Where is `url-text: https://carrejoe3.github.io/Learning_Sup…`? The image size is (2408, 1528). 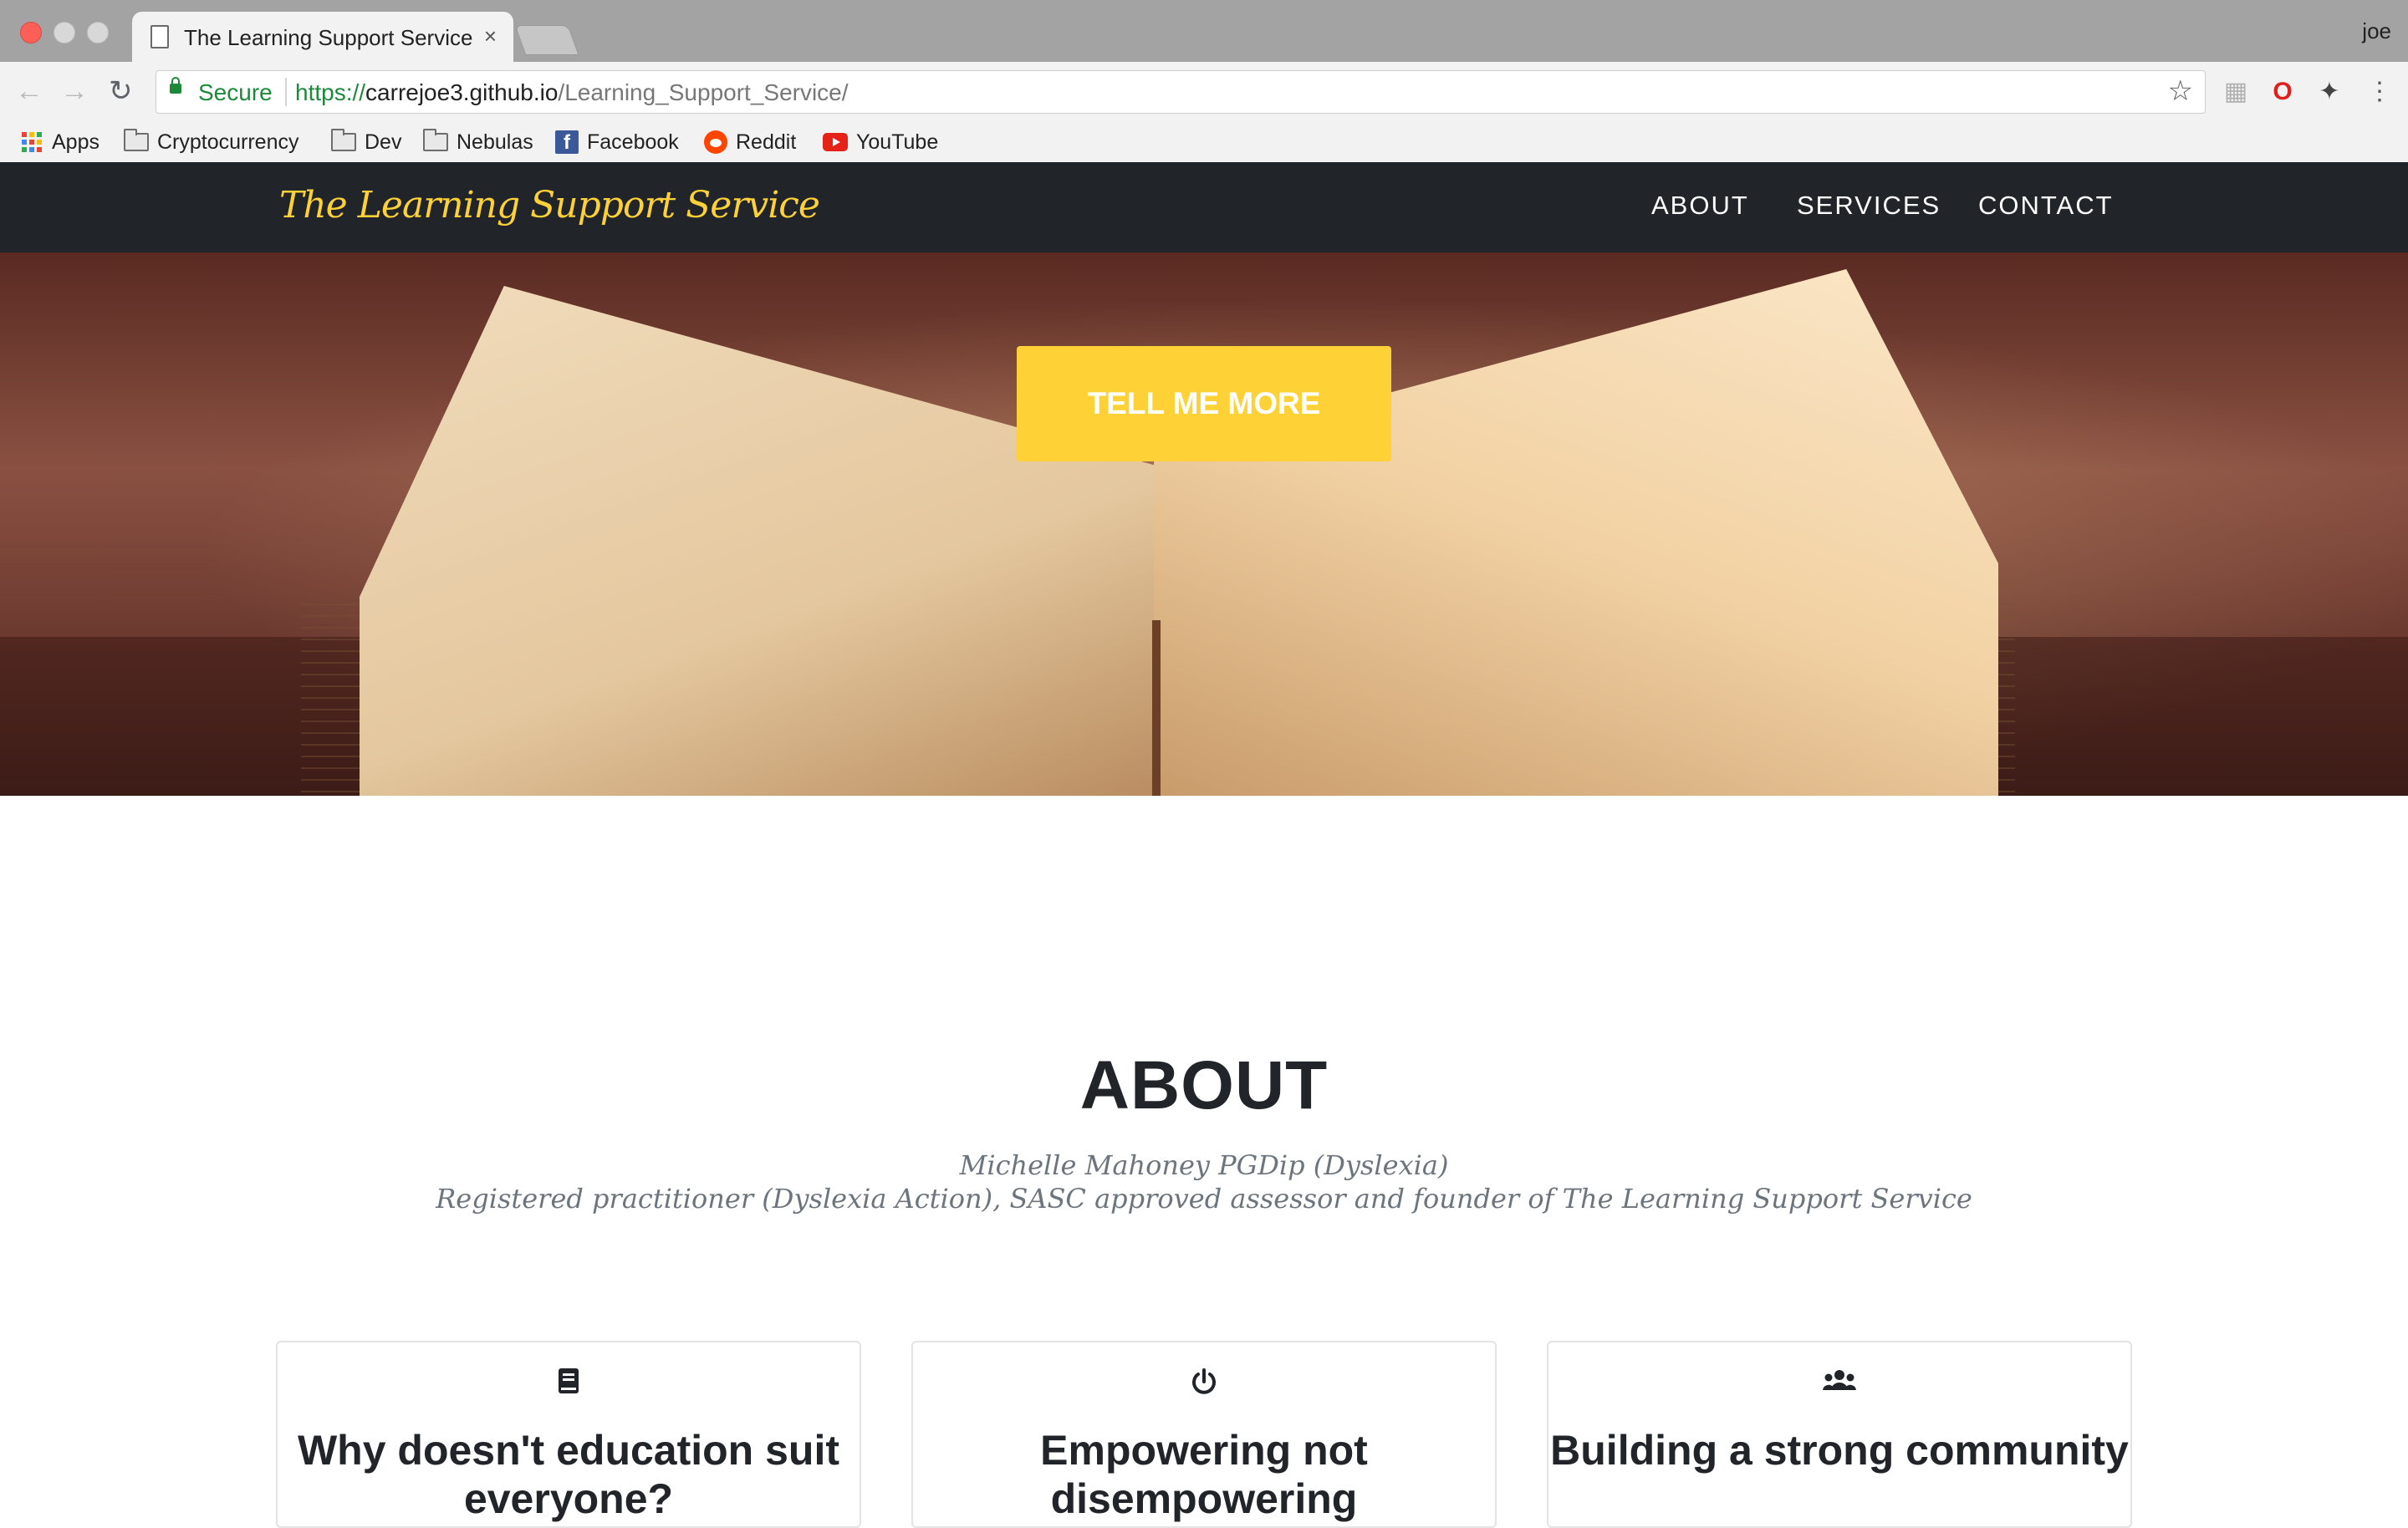
url-text: https://carrejoe3.github.io/Learning_Sup… is located at coordinates (572, 93).